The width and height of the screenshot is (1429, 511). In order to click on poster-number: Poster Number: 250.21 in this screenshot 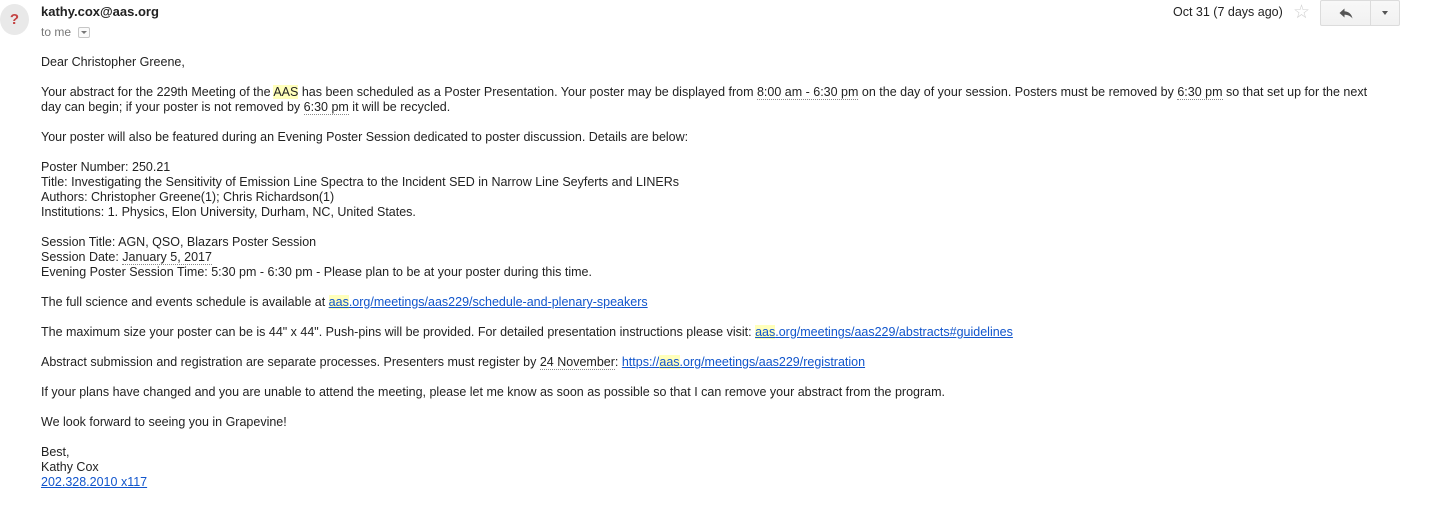, I will do `click(106, 167)`.